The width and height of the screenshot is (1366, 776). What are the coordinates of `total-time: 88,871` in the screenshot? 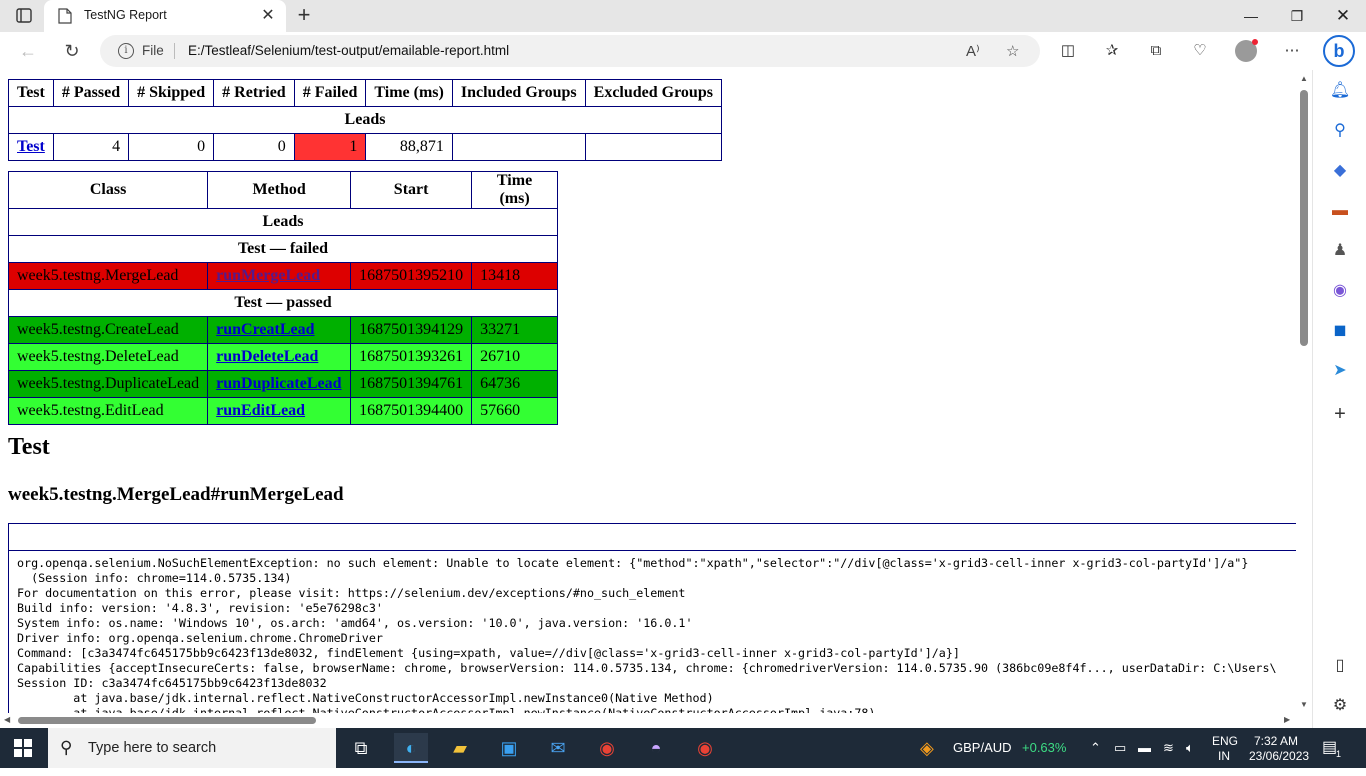 It's located at (409, 147).